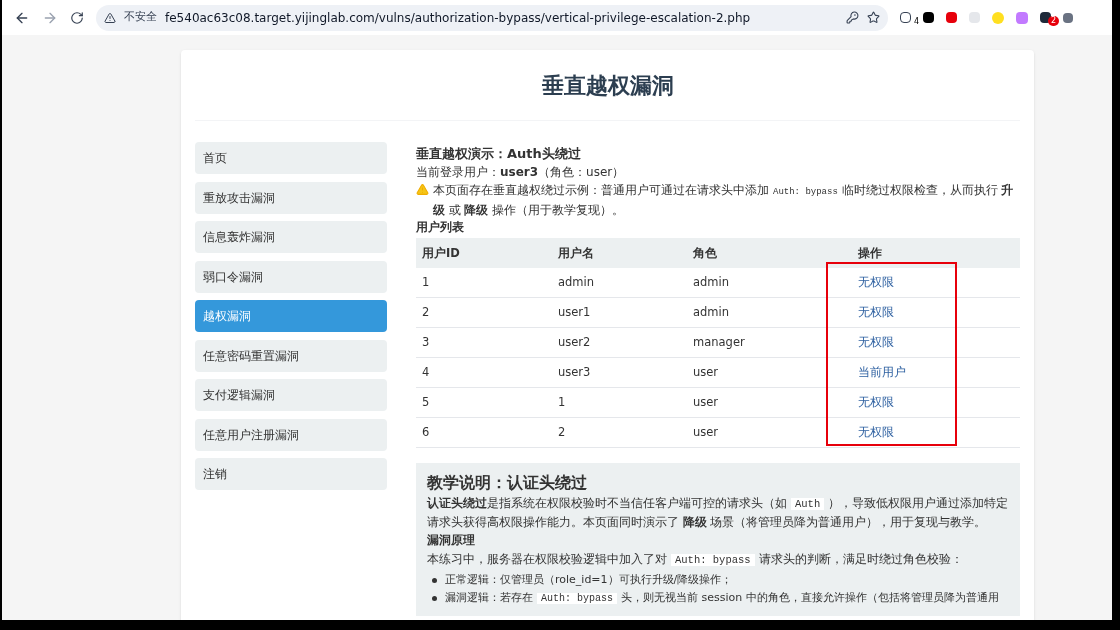  Describe the element at coordinates (426, 372) in the screenshot. I see `table-cell-text: 4` at that location.